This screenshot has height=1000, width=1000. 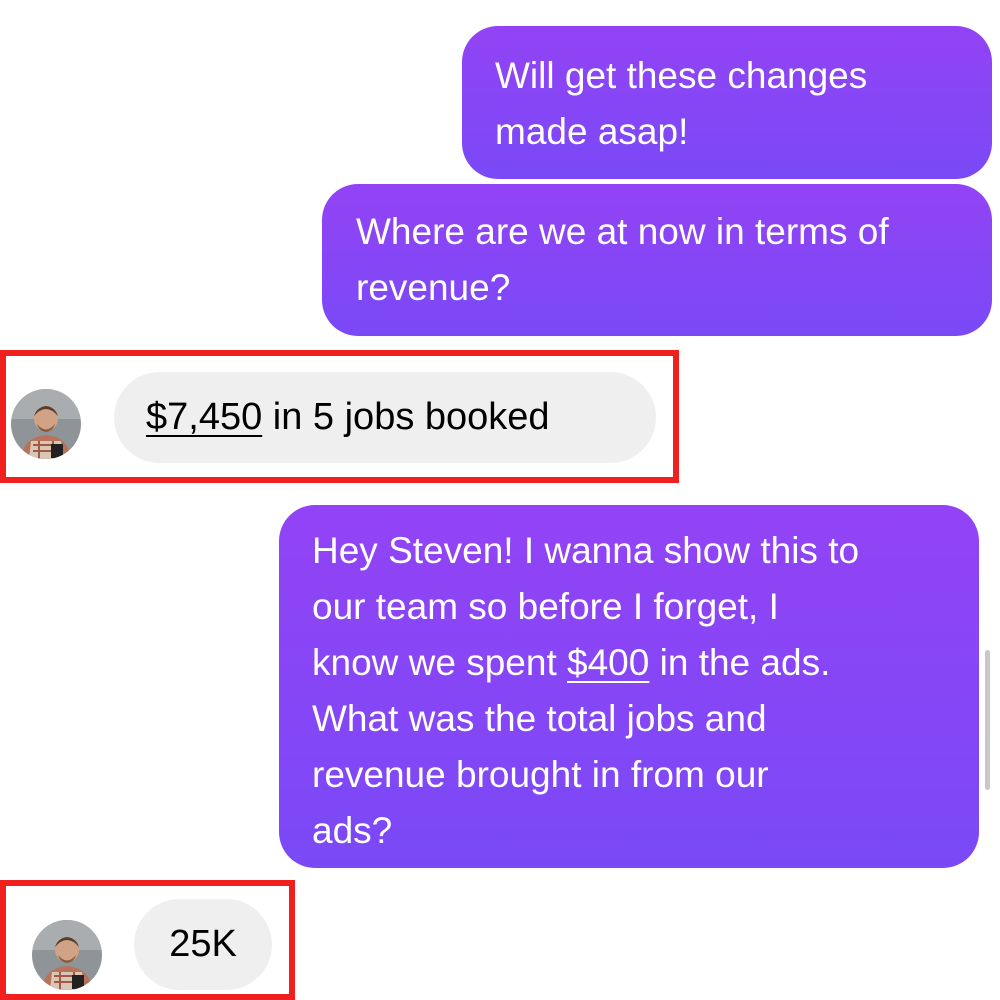 I want to click on amount-link: $7,450, so click(x=204, y=417).